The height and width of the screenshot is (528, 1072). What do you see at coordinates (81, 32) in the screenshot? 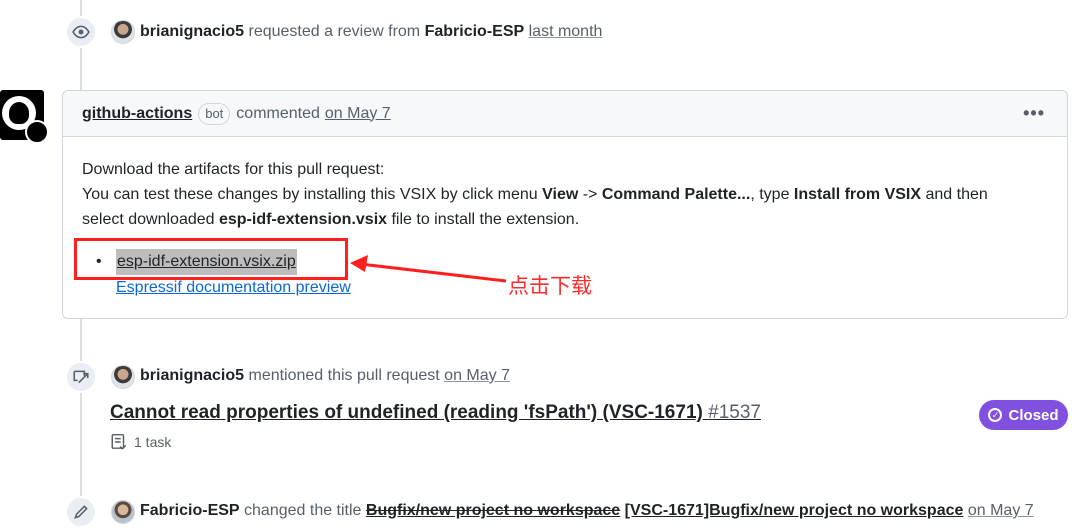
I see `eye-icon` at bounding box center [81, 32].